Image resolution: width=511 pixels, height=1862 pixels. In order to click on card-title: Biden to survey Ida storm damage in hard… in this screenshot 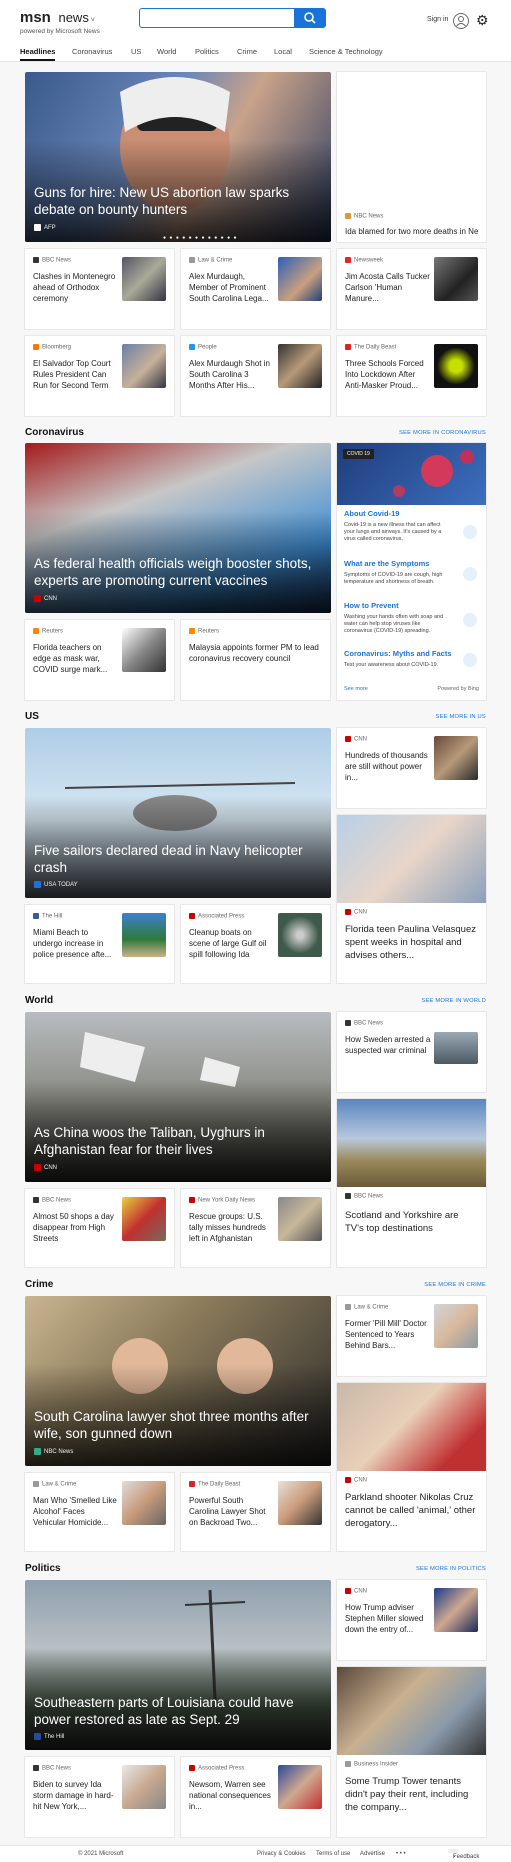, I will do `click(73, 1795)`.